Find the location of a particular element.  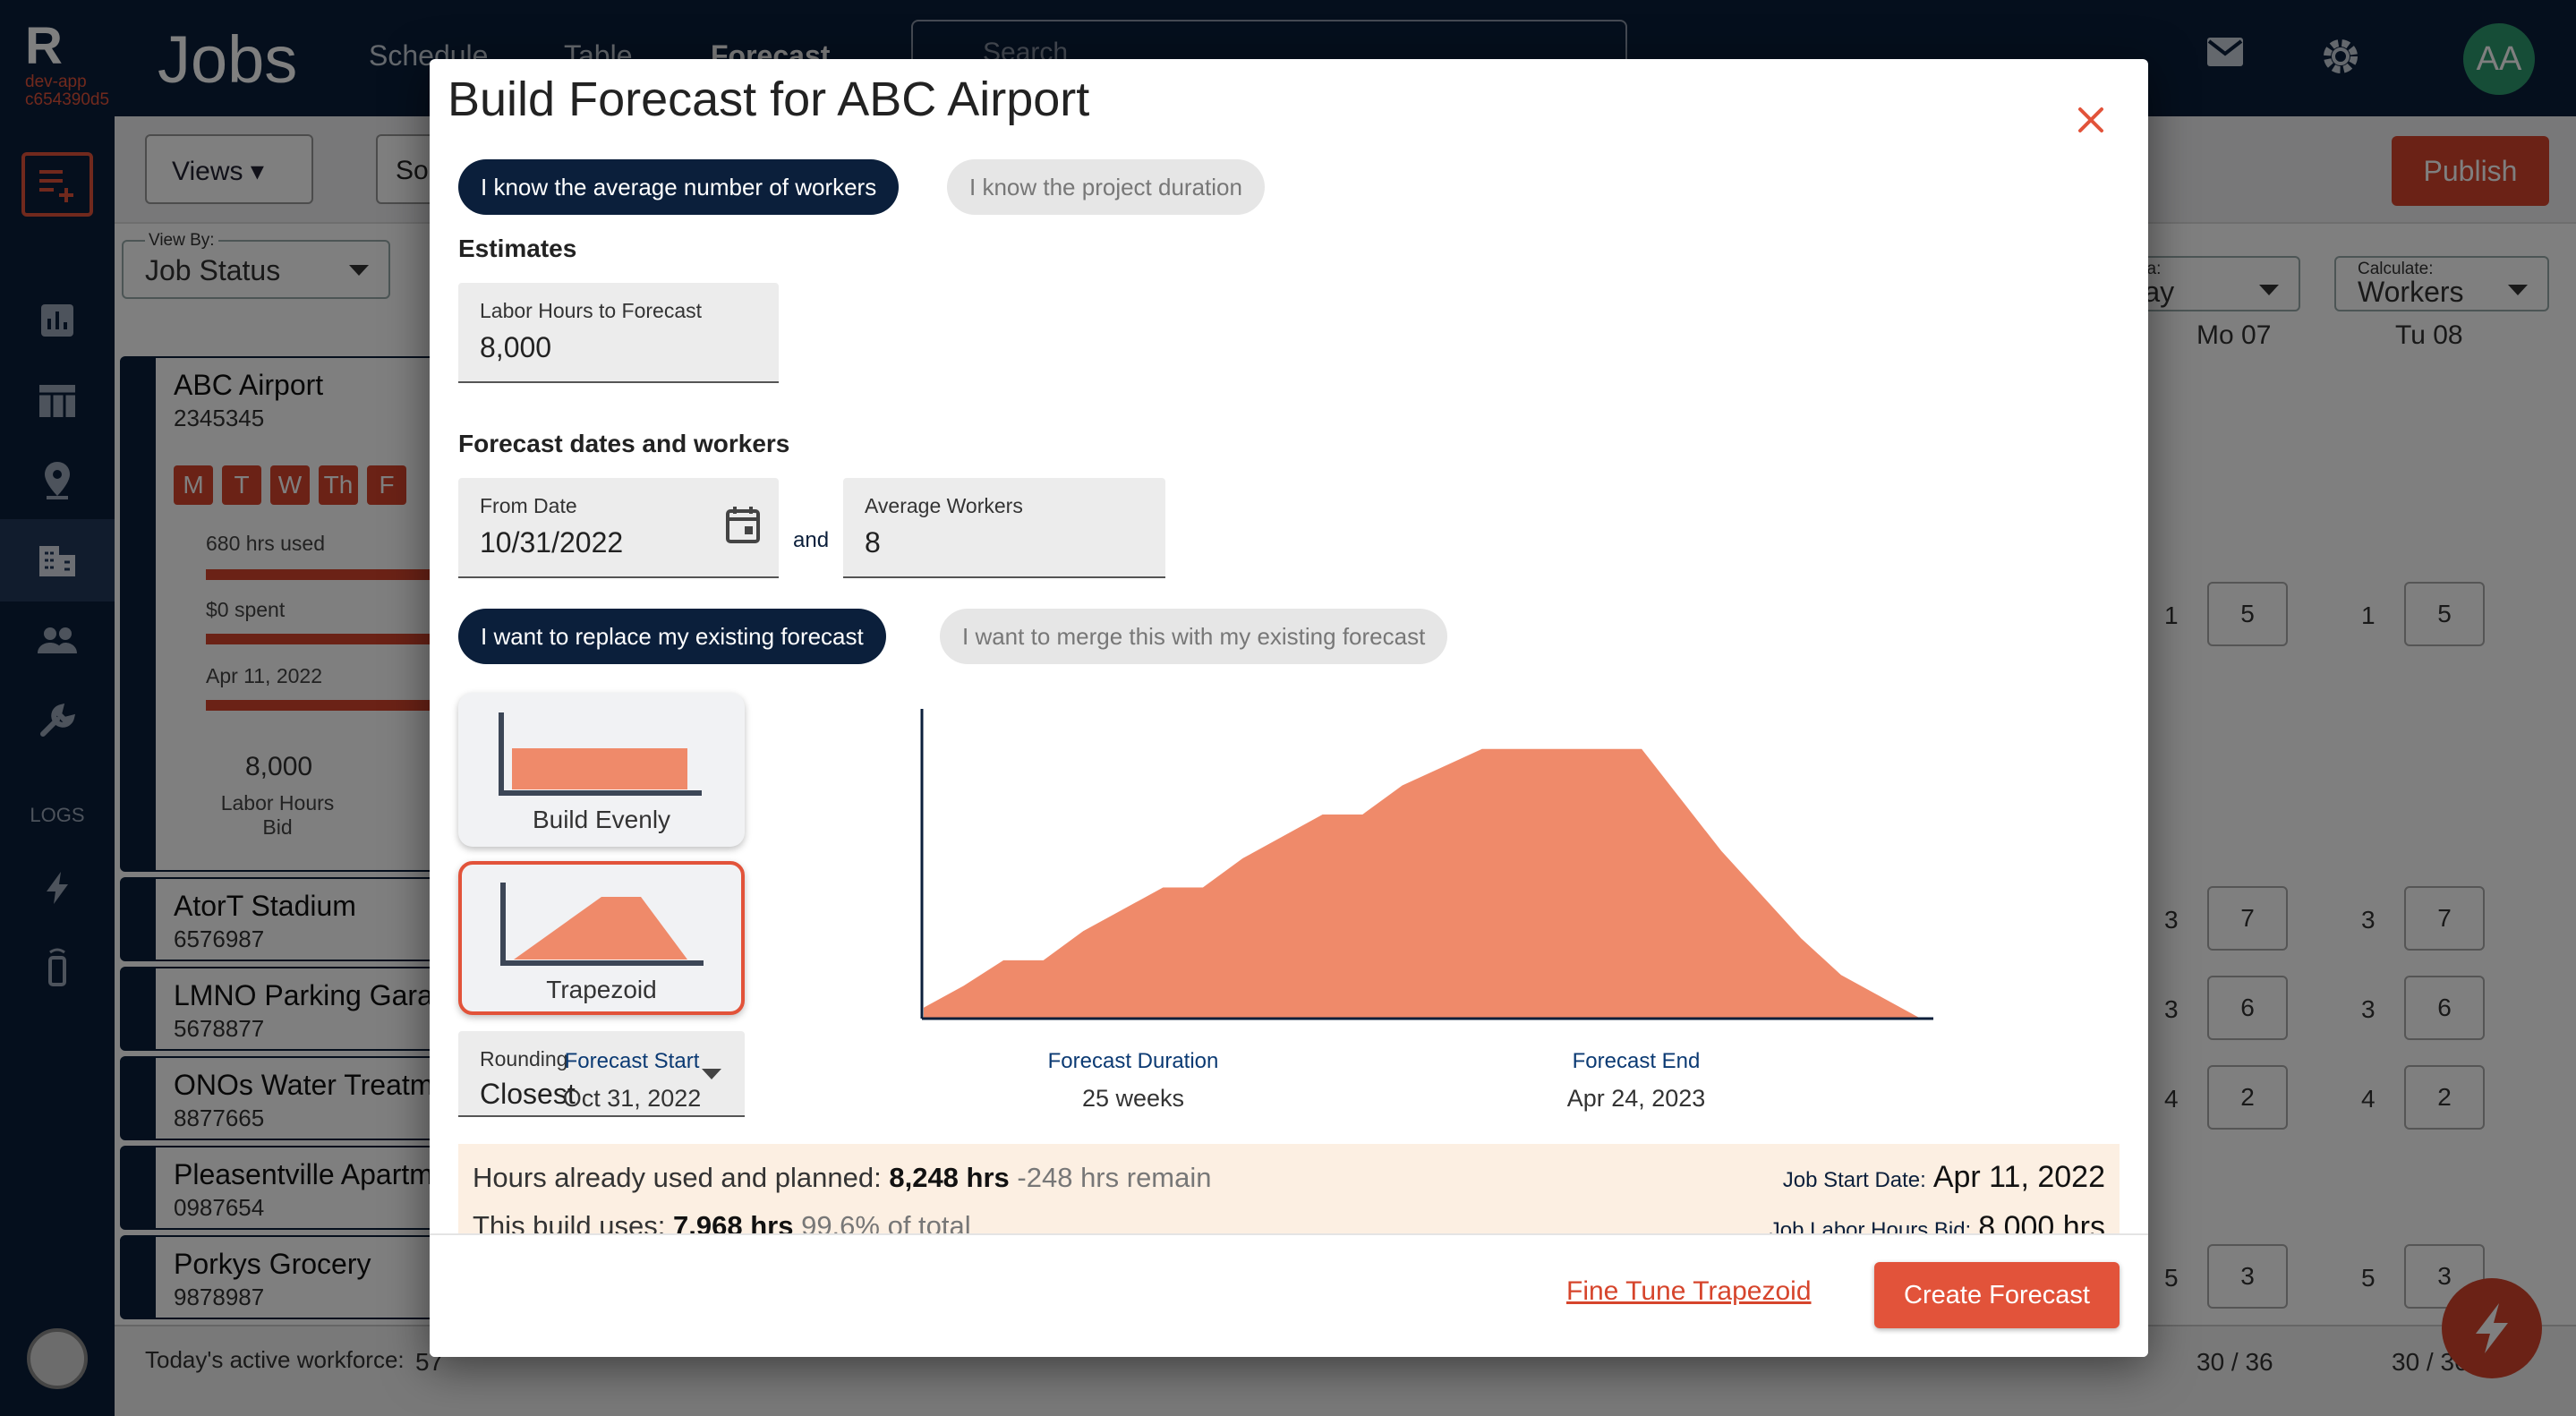

job-start-value: Apr 11, 2022 is located at coordinates (2018, 1177).